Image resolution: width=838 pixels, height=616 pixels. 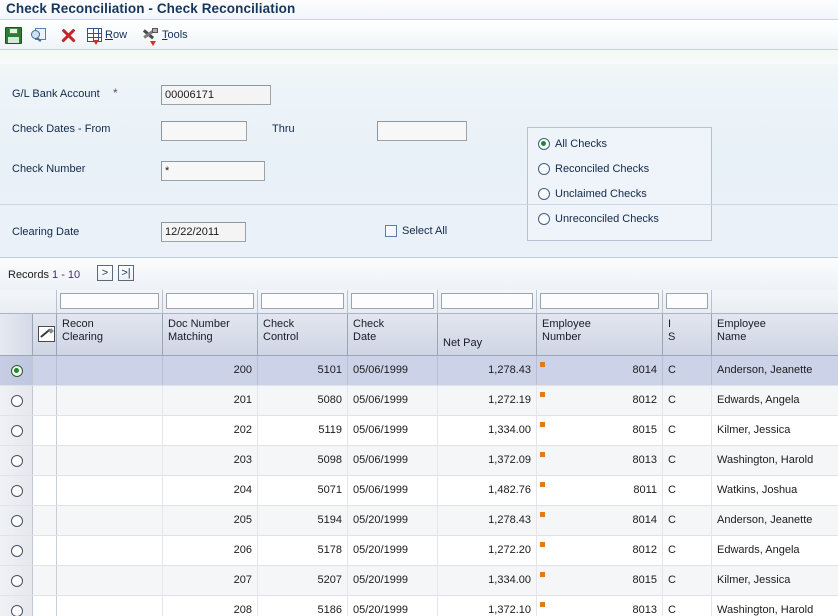 What do you see at coordinates (775, 334) in the screenshot?
I see `column-header-employee-name: Employee Name` at bounding box center [775, 334].